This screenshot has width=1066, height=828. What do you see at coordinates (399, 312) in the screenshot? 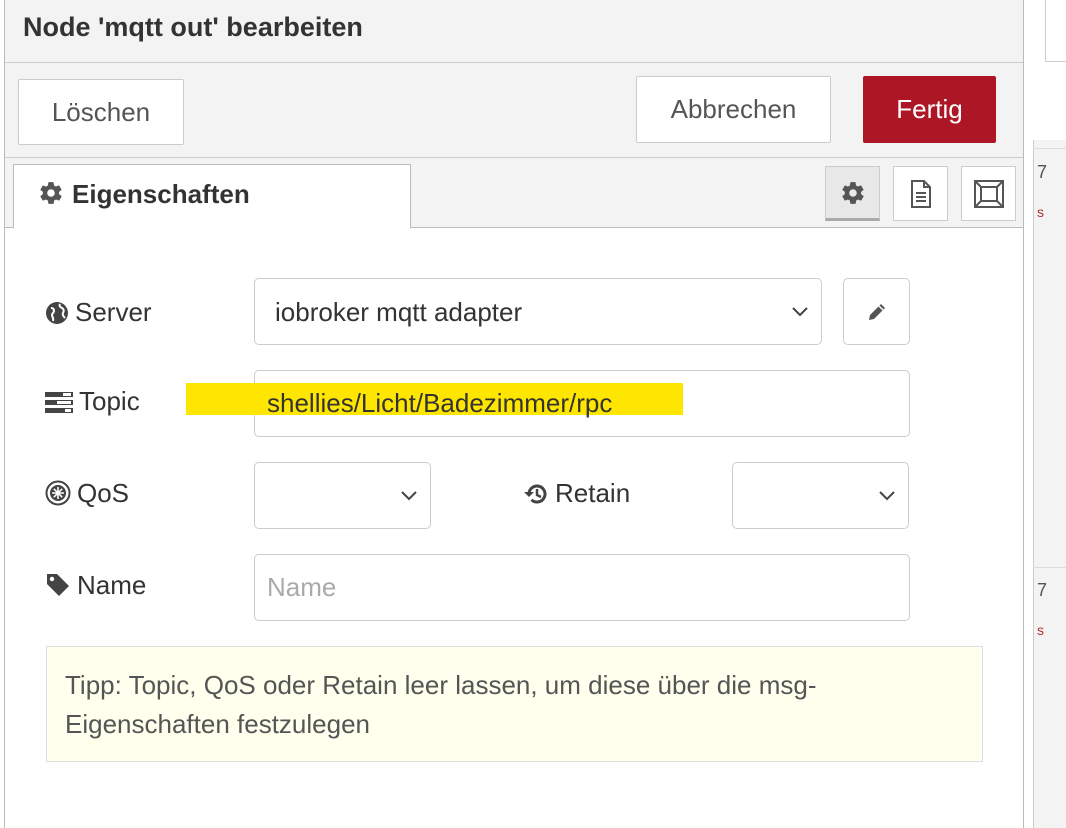
I see `server-select-value: iobroker mqtt adapter` at bounding box center [399, 312].